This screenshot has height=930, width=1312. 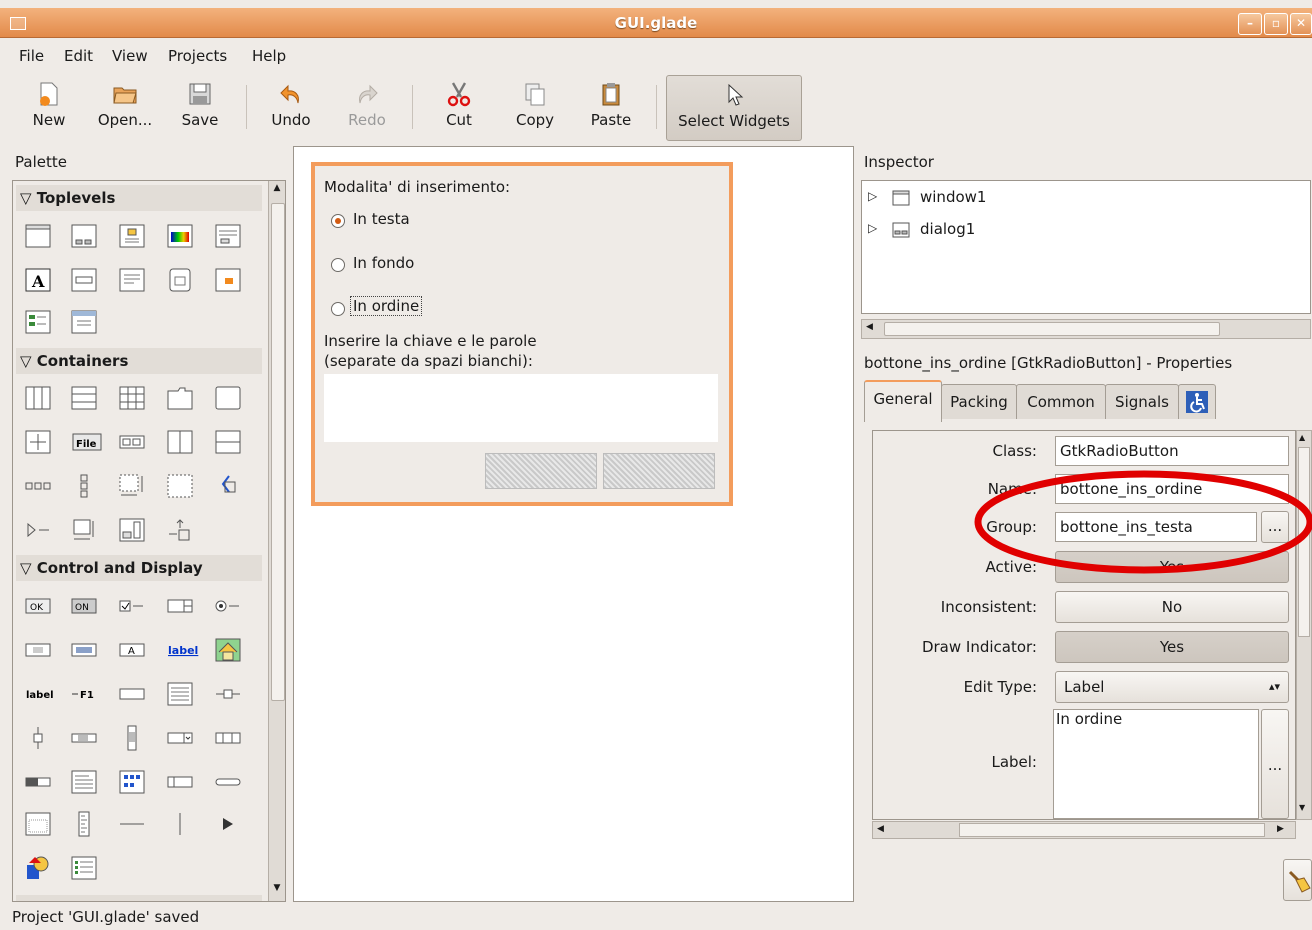 I want to click on link-button-icon: label, so click(x=184, y=650).